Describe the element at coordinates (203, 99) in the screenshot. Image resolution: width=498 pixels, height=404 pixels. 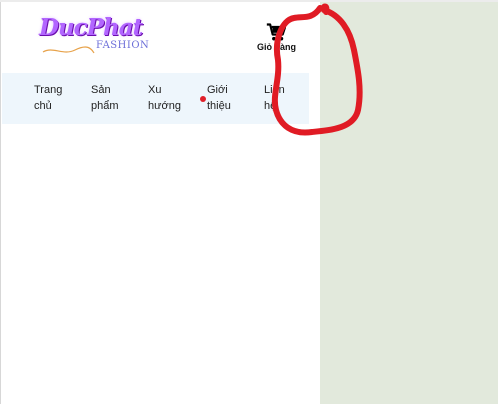
I see `active-indicator-dot` at that location.